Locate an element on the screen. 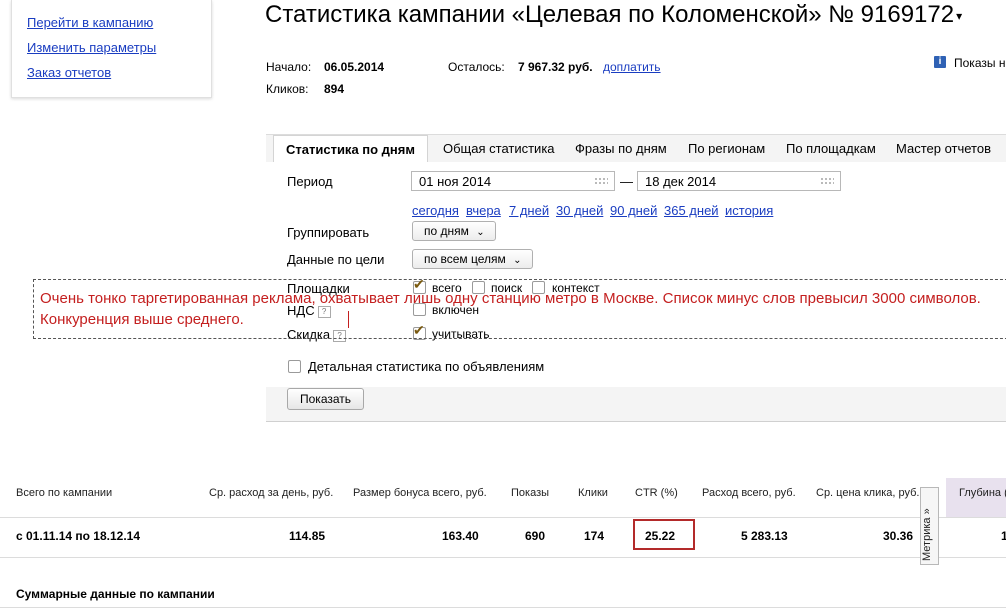  tab-report-wizard: Мастер отчетов is located at coordinates (943, 148).